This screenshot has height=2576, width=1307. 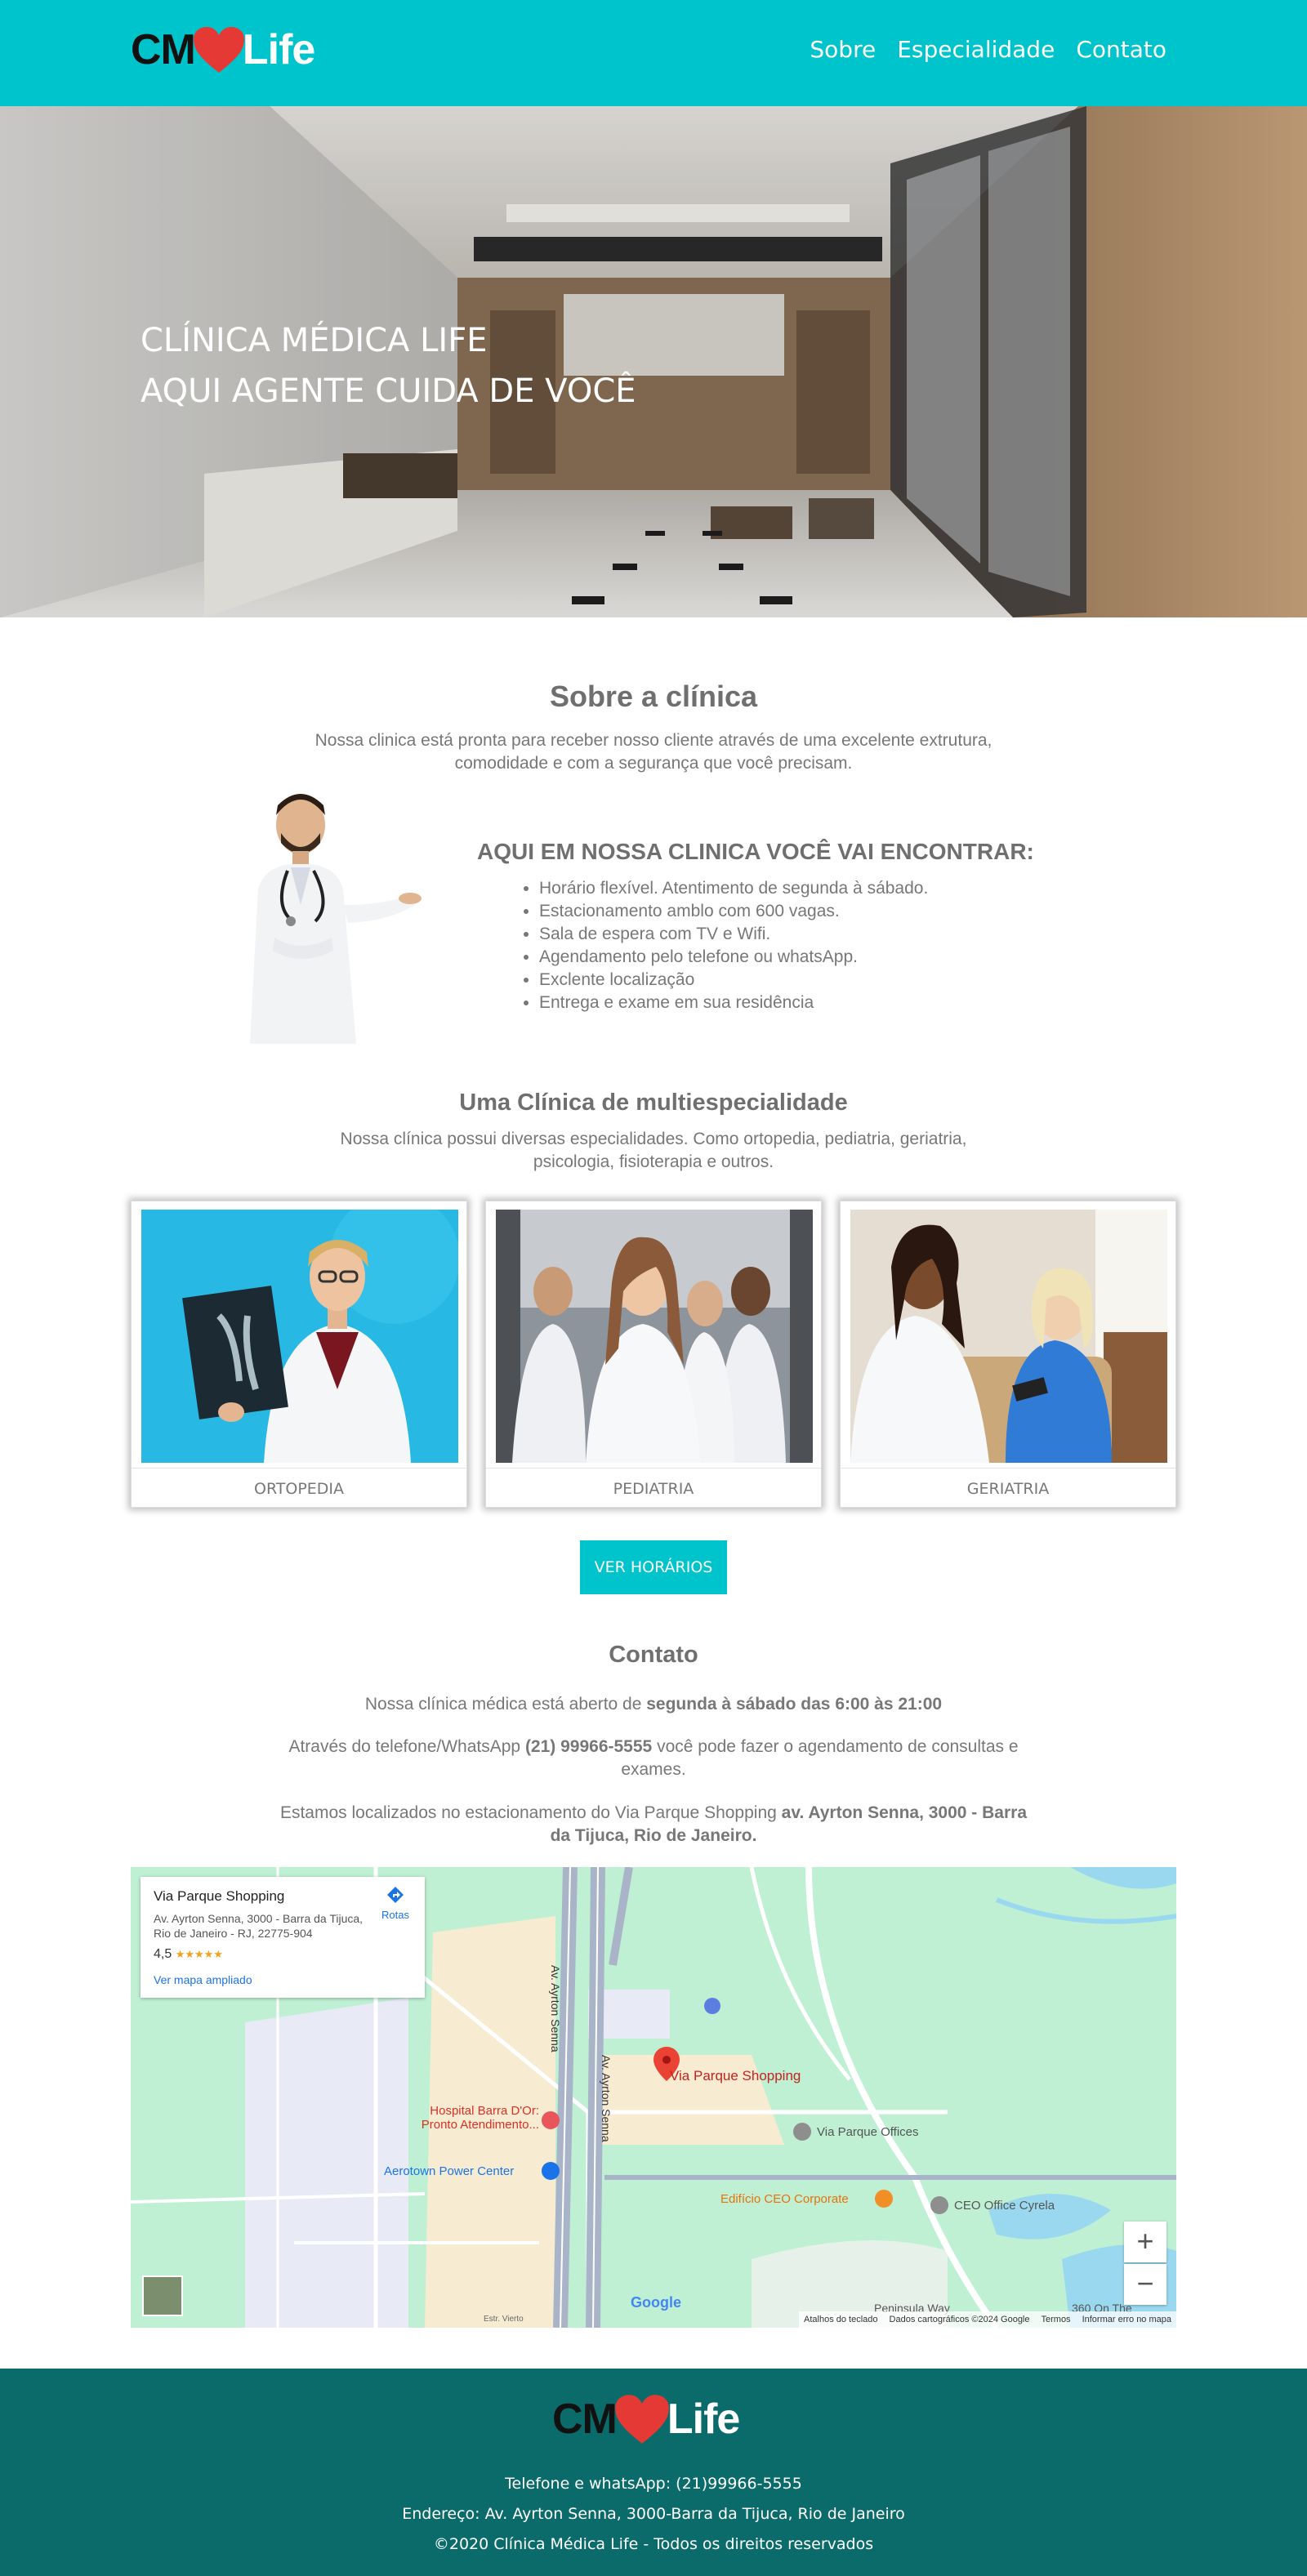 I want to click on map-footer-terms: Termos, so click(x=1056, y=2319).